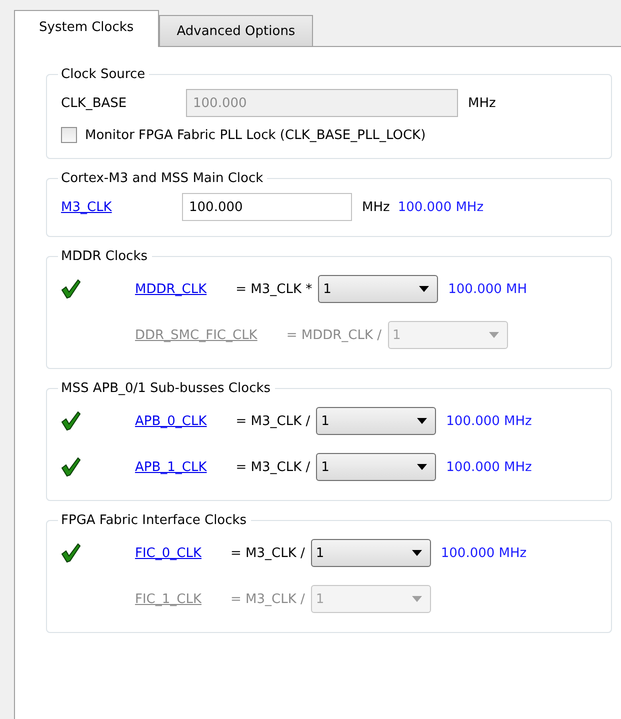  Describe the element at coordinates (171, 289) in the screenshot. I see `clock-link: MDDR_CLK` at that location.